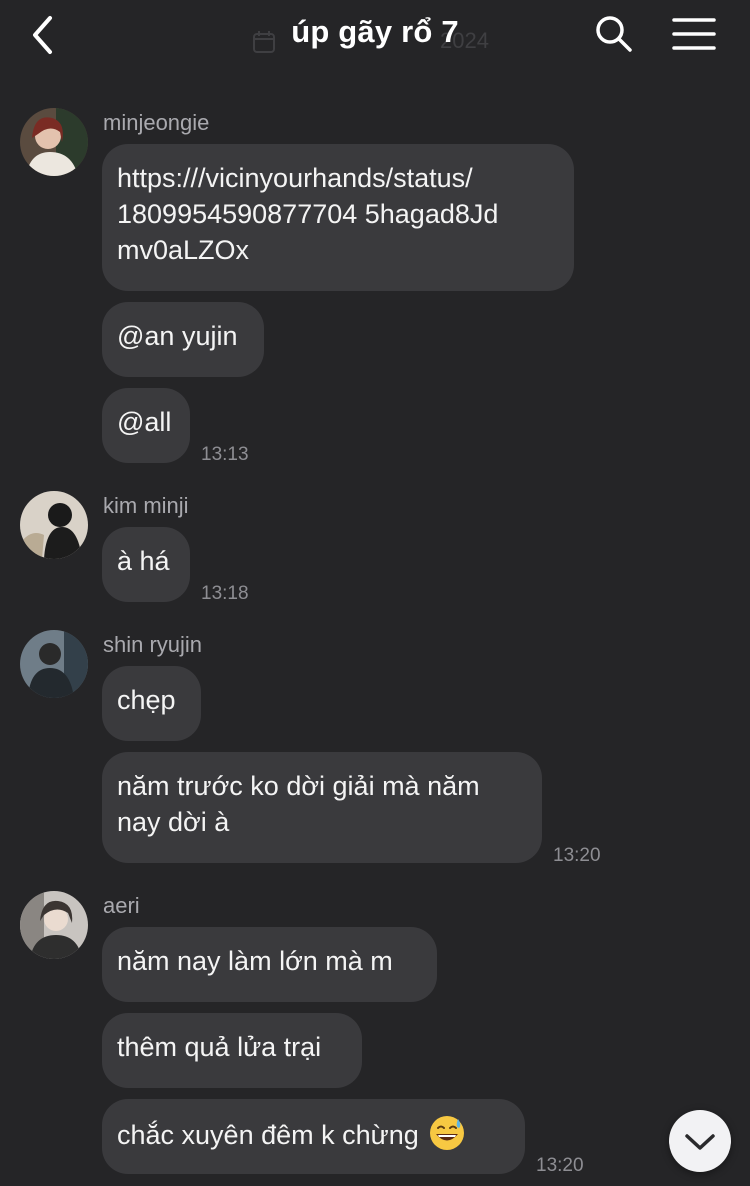 This screenshot has width=750, height=1186. What do you see at coordinates (156, 122) in the screenshot?
I see `sender-name: minjeongie` at bounding box center [156, 122].